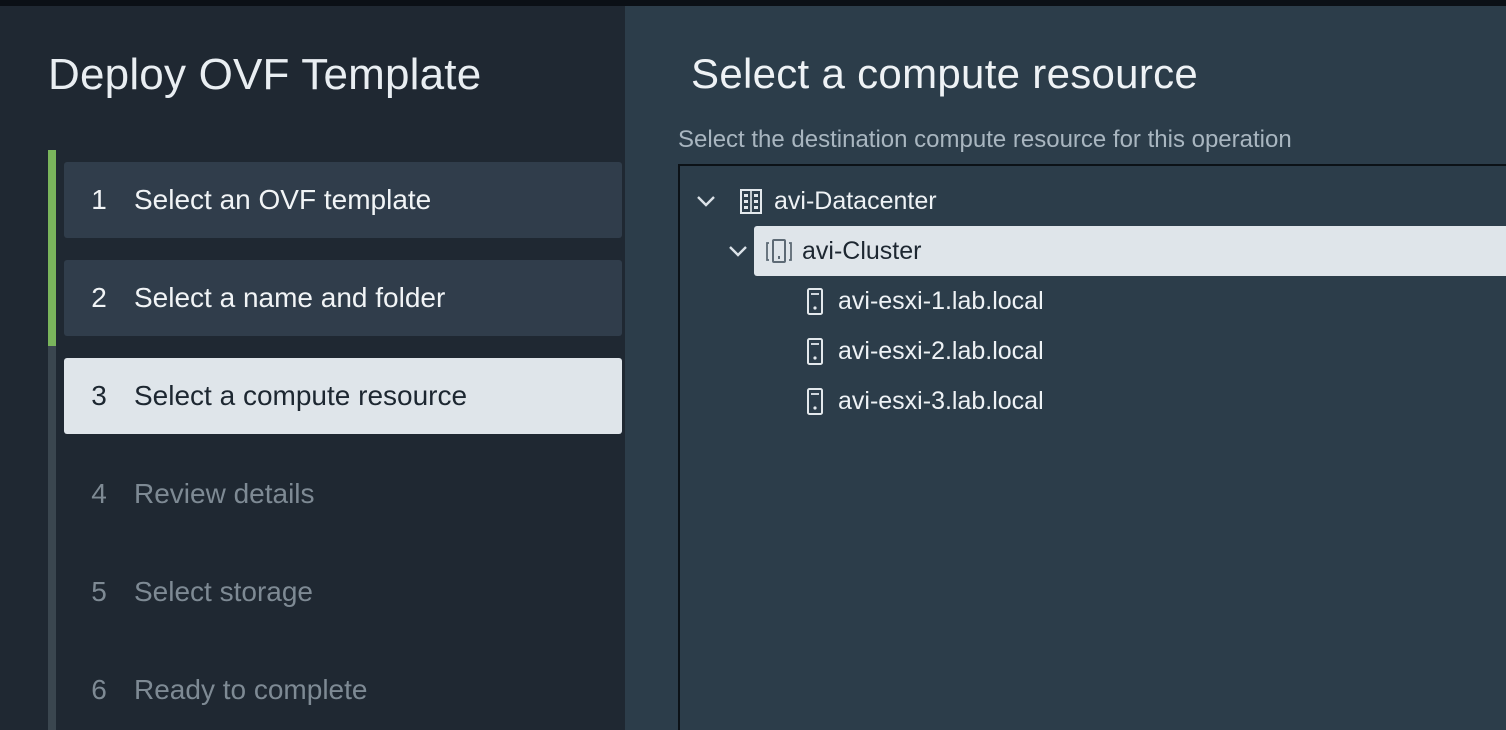 The image size is (1506, 730). Describe the element at coordinates (223, 591) in the screenshot. I see `step-label: Select storage` at that location.